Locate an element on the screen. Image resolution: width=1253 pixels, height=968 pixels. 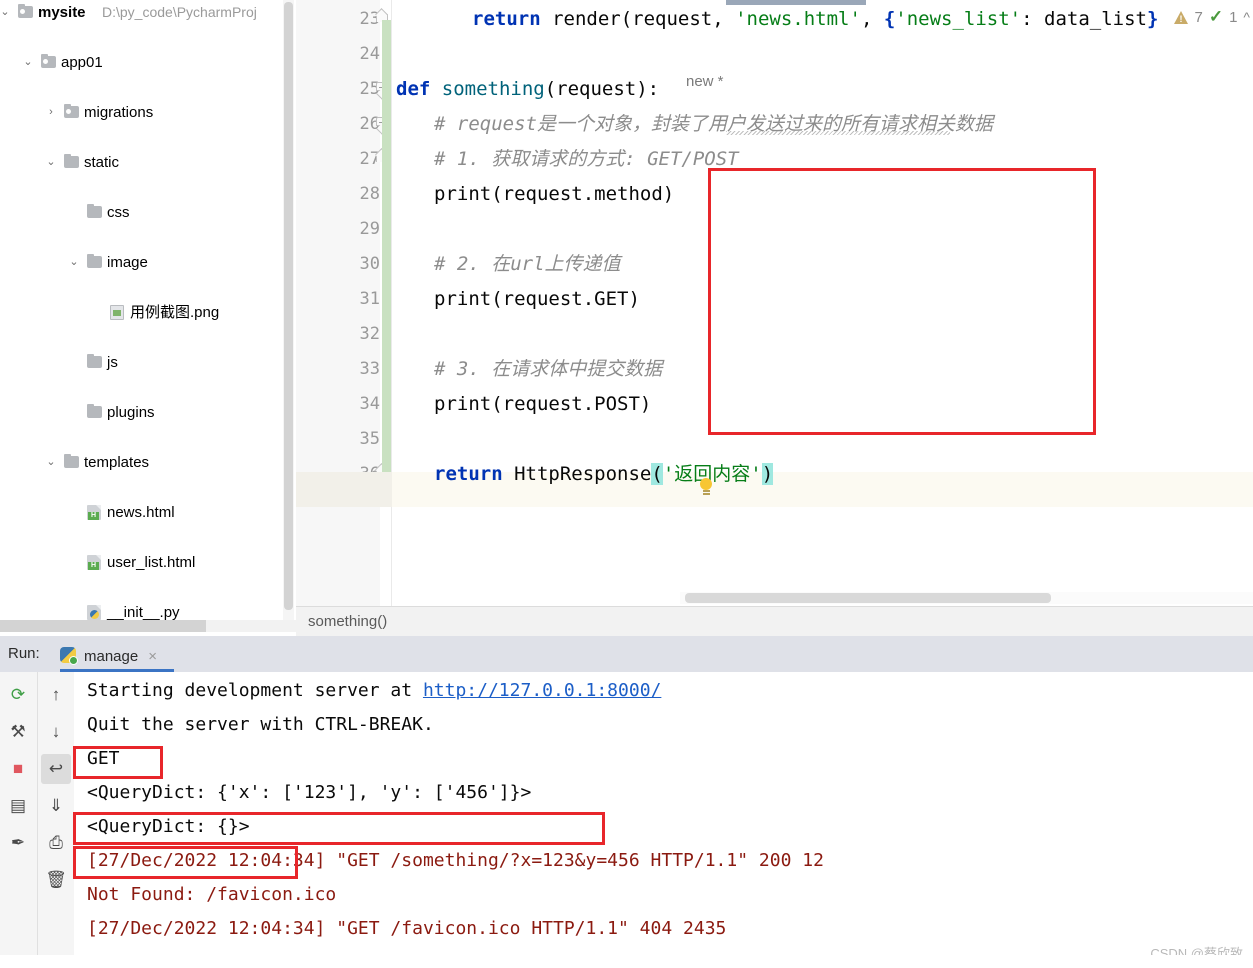
check-icon: ✓ is located at coordinates (1216, 16).